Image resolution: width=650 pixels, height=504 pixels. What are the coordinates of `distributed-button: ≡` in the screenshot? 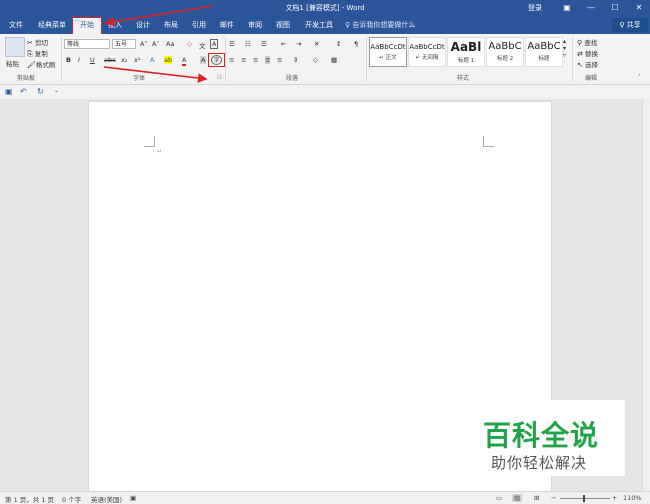 It's located at (279, 60).